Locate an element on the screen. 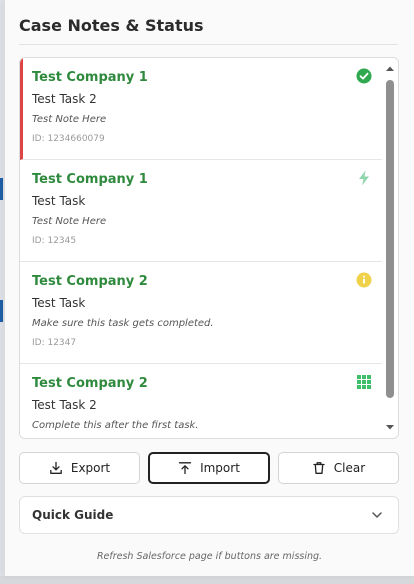 The height and width of the screenshot is (584, 414). title-divider is located at coordinates (208, 44).